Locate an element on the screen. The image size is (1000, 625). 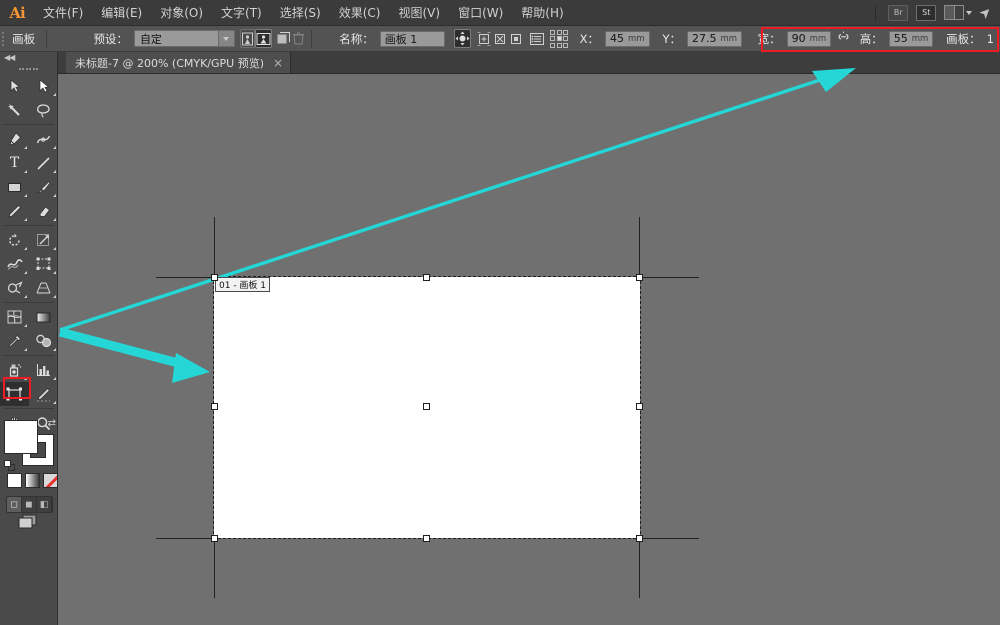
type-tool: T is located at coordinates (14, 163).